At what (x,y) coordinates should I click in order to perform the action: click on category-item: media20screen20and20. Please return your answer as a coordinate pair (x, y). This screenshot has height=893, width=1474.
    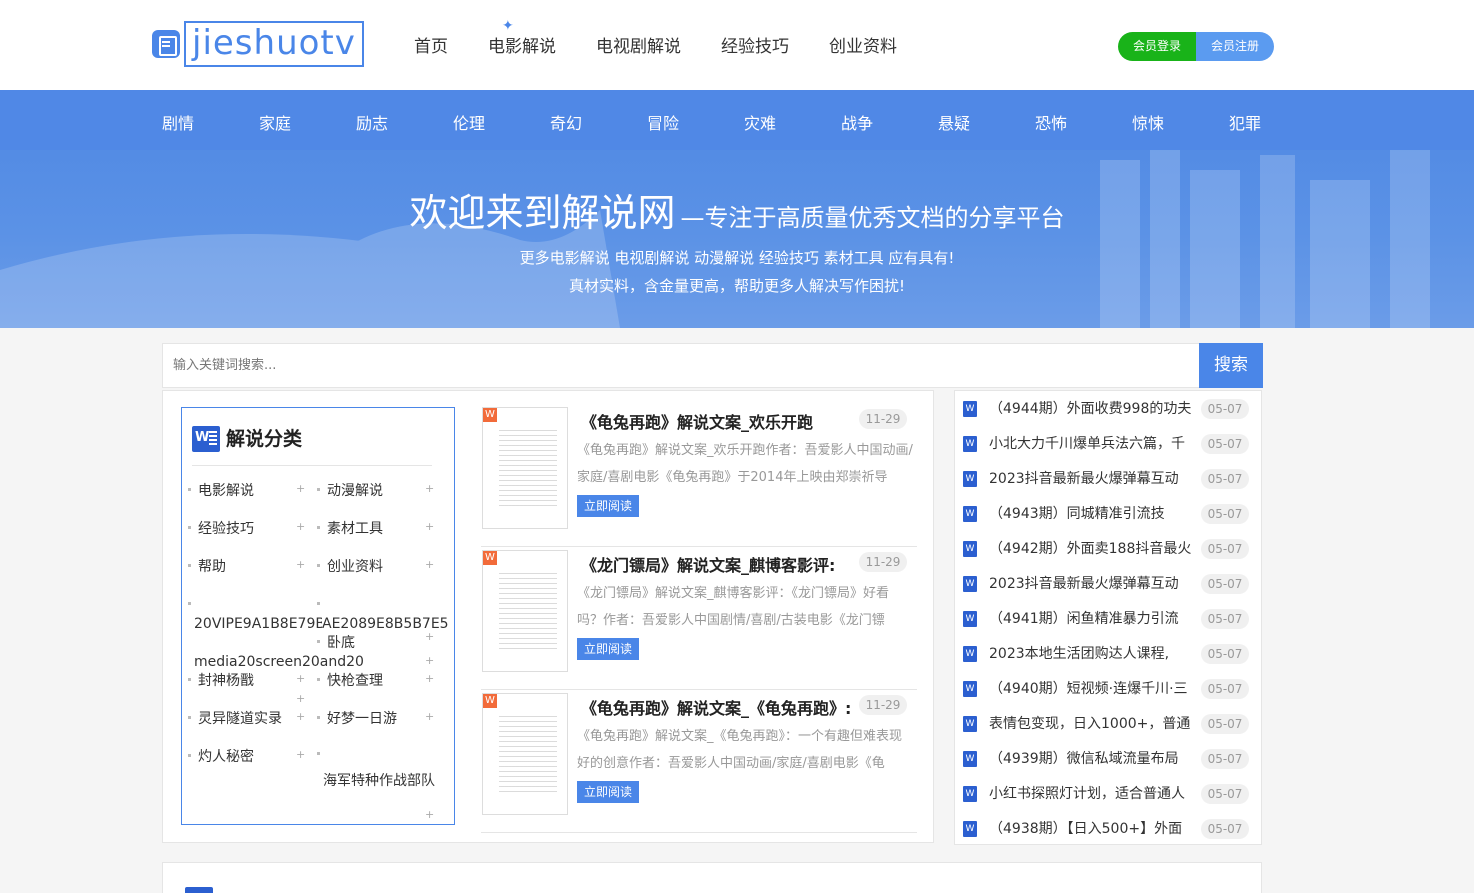
    Looking at the image, I should click on (280, 662).